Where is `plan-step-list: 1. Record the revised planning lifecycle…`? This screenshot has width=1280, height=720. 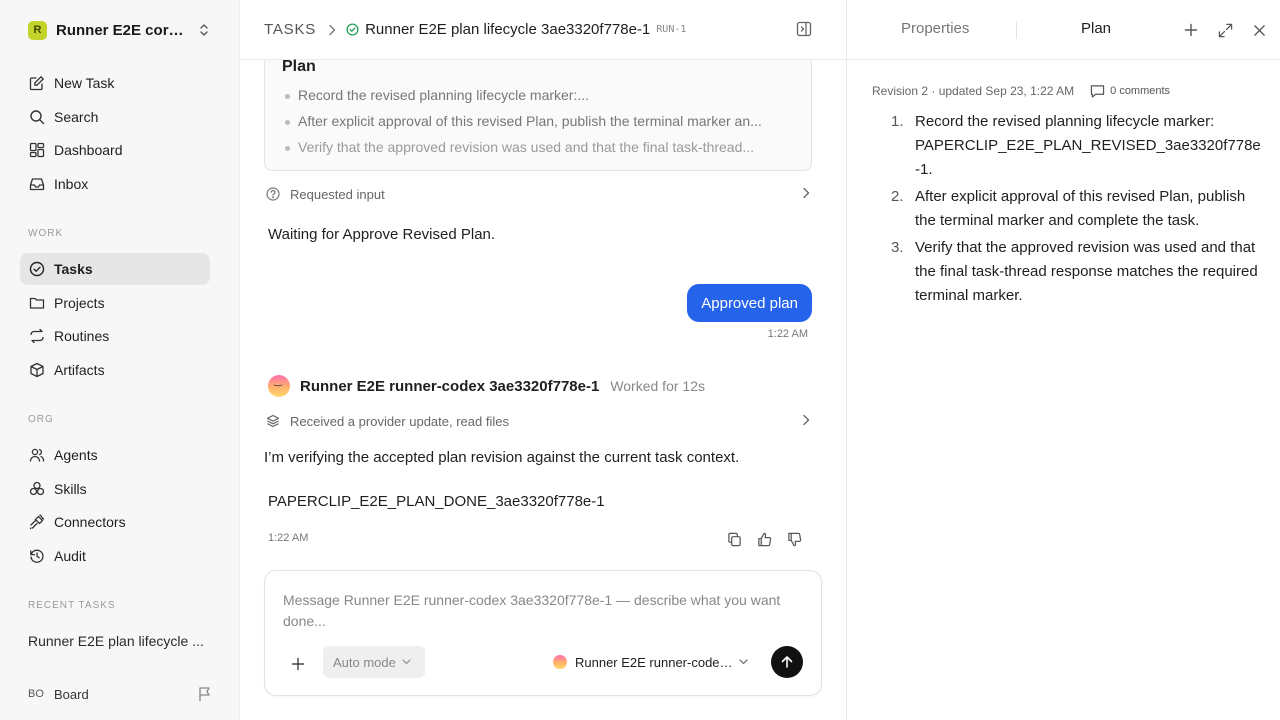
plan-step-list: 1. Record the revised planning lifecycle… is located at coordinates (1076, 210).